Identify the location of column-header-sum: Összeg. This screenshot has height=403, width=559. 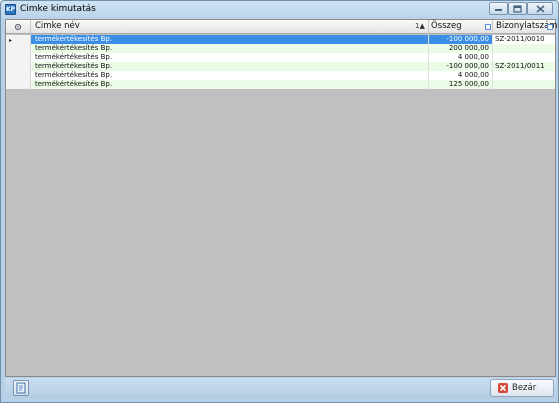
(461, 27).